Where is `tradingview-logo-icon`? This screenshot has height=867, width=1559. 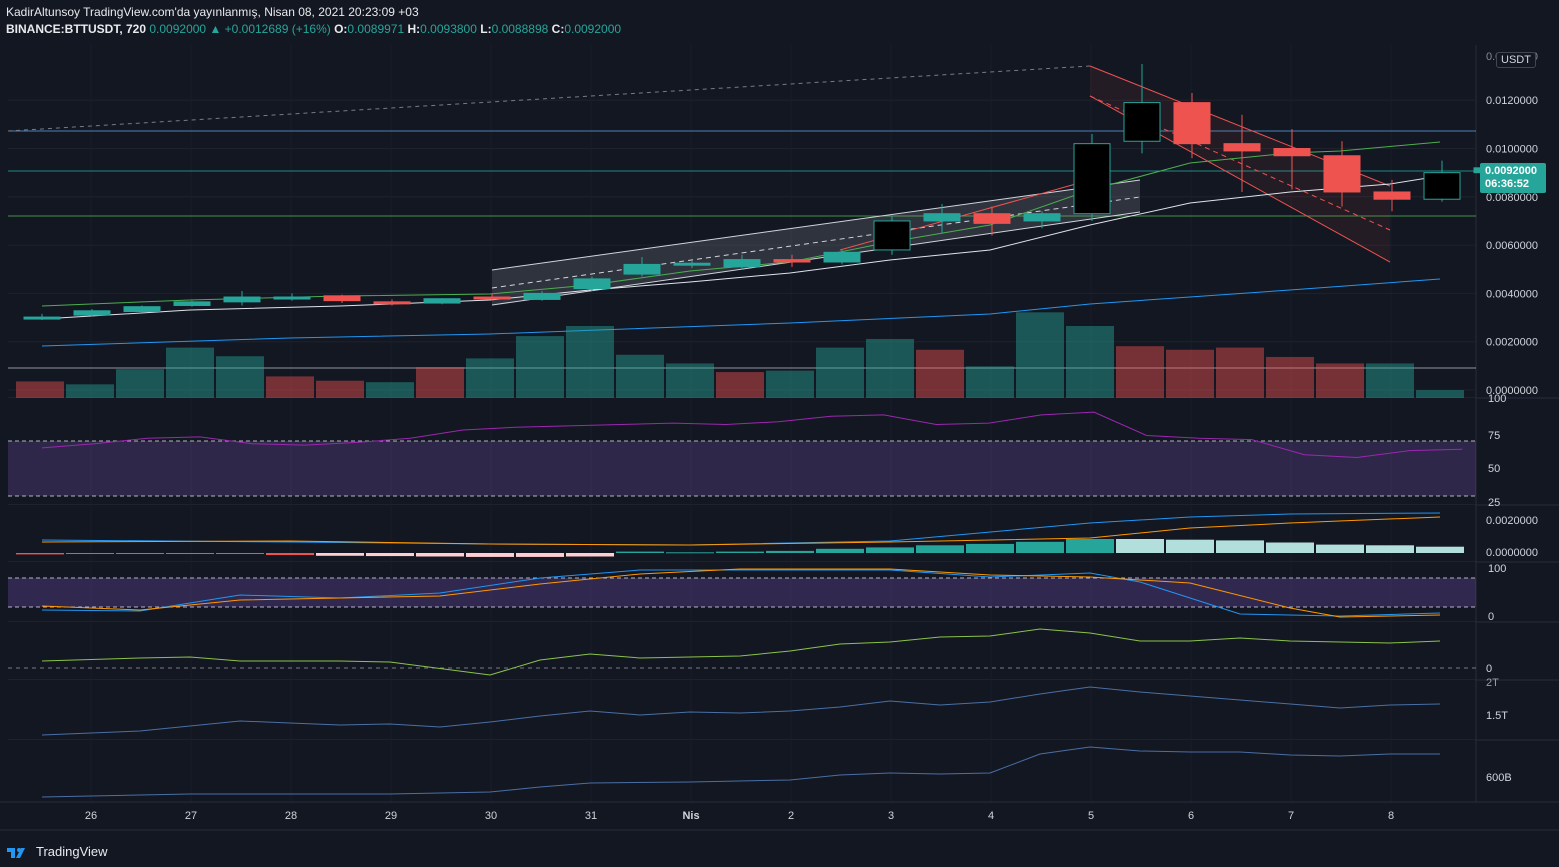 tradingview-logo-icon is located at coordinates (16, 852).